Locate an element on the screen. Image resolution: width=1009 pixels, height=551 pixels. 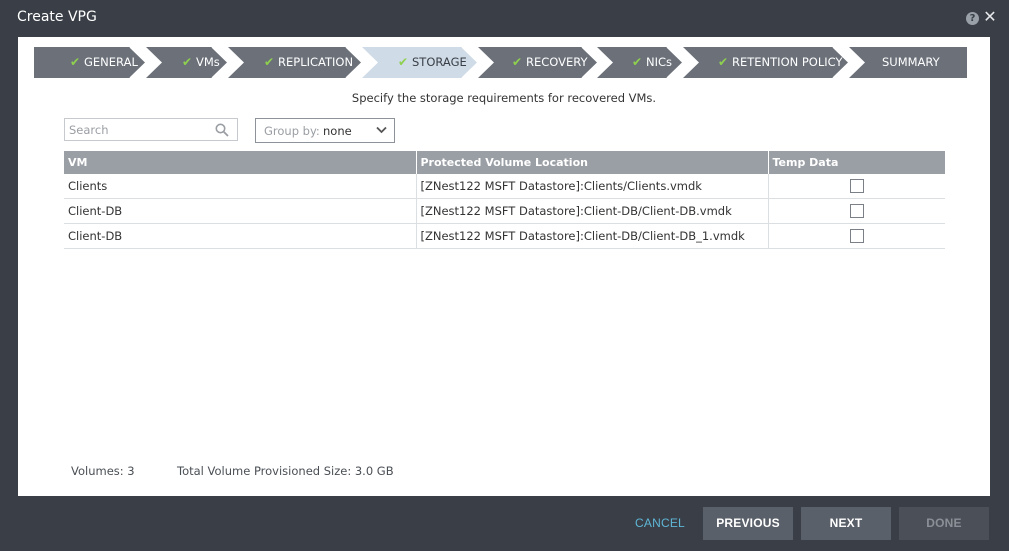
wizard-step-storage: ✔ STORAGE is located at coordinates (420, 62).